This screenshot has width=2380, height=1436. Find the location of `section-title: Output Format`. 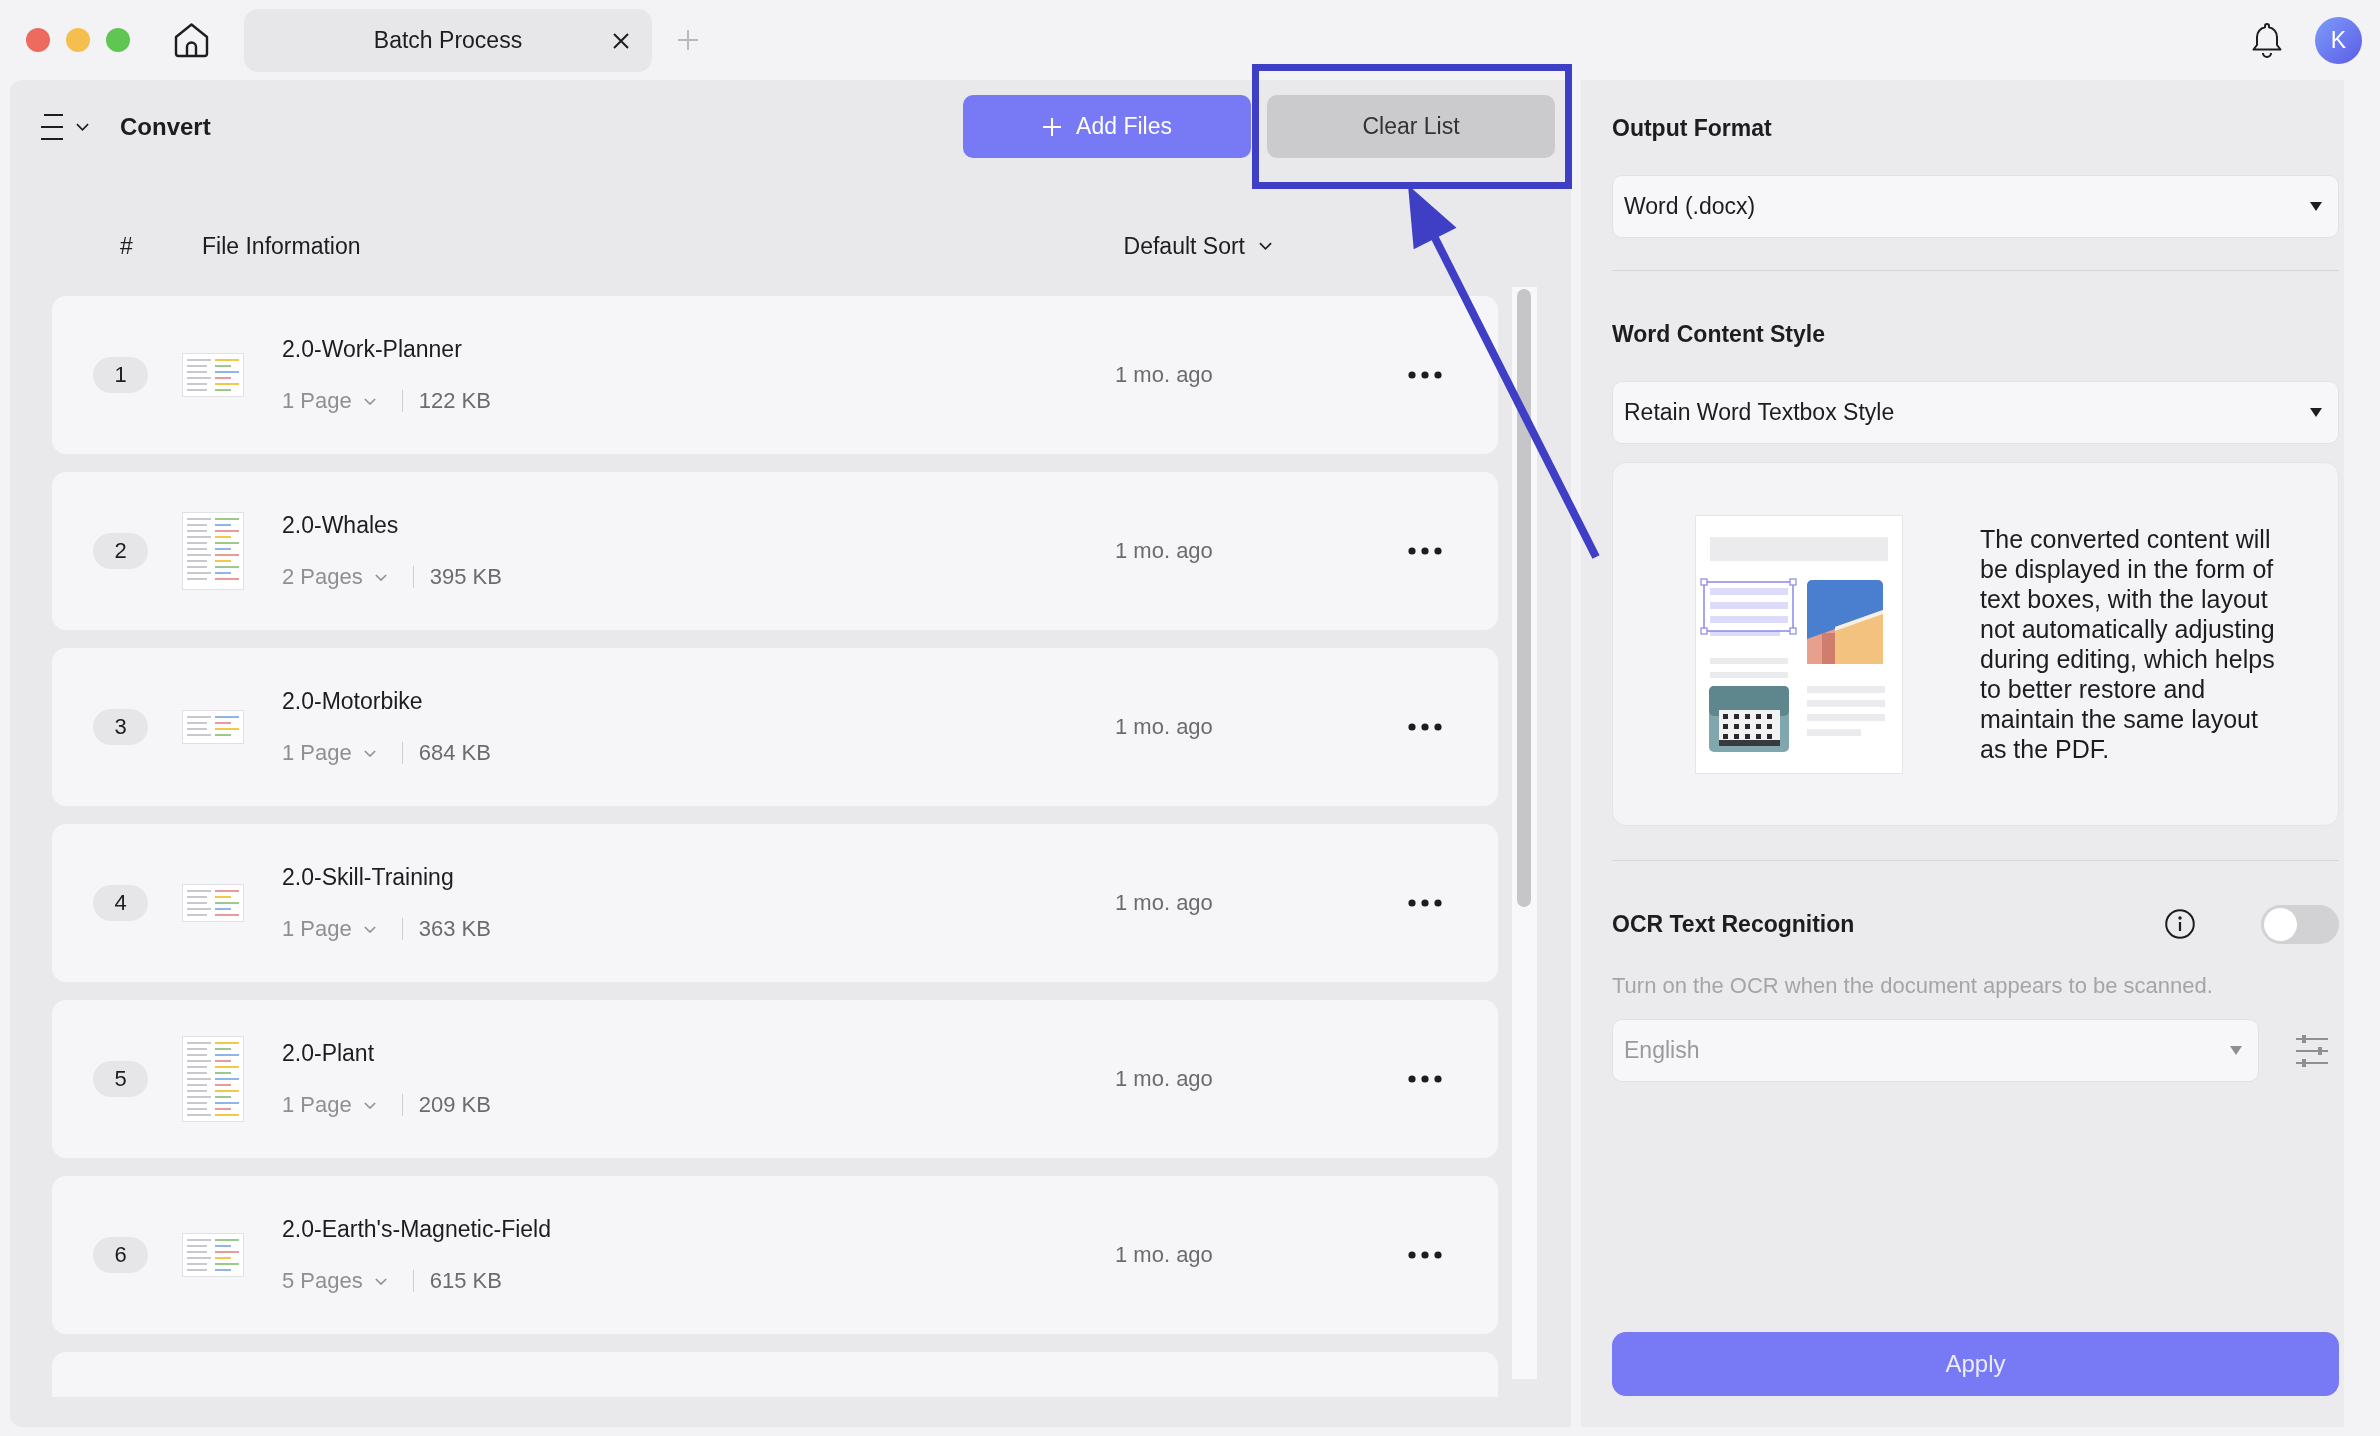

section-title: Output Format is located at coordinates (1692, 128).